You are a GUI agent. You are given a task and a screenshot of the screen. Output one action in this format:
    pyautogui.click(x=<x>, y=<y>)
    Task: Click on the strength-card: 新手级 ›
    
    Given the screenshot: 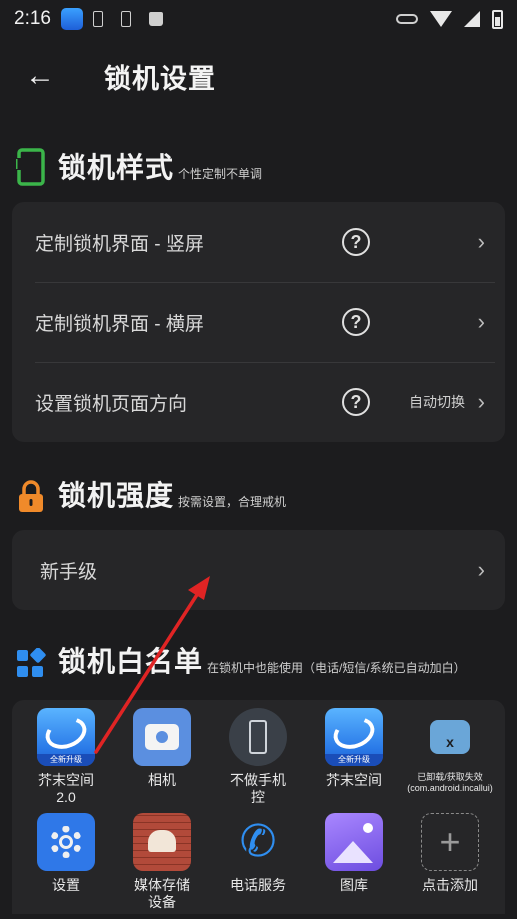 What is the action you would take?
    pyautogui.click(x=258, y=570)
    